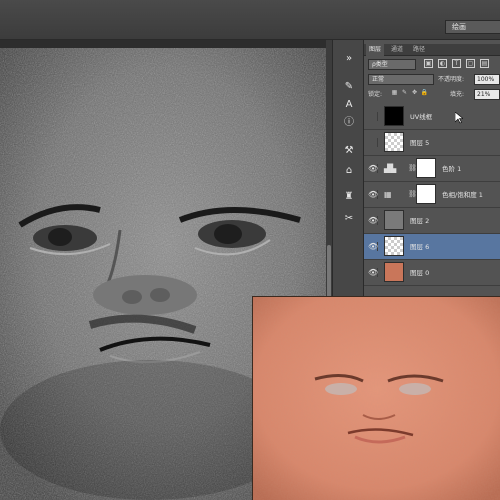  I want to click on levels-adjustment-icon: ▟▙, so click(390, 168).